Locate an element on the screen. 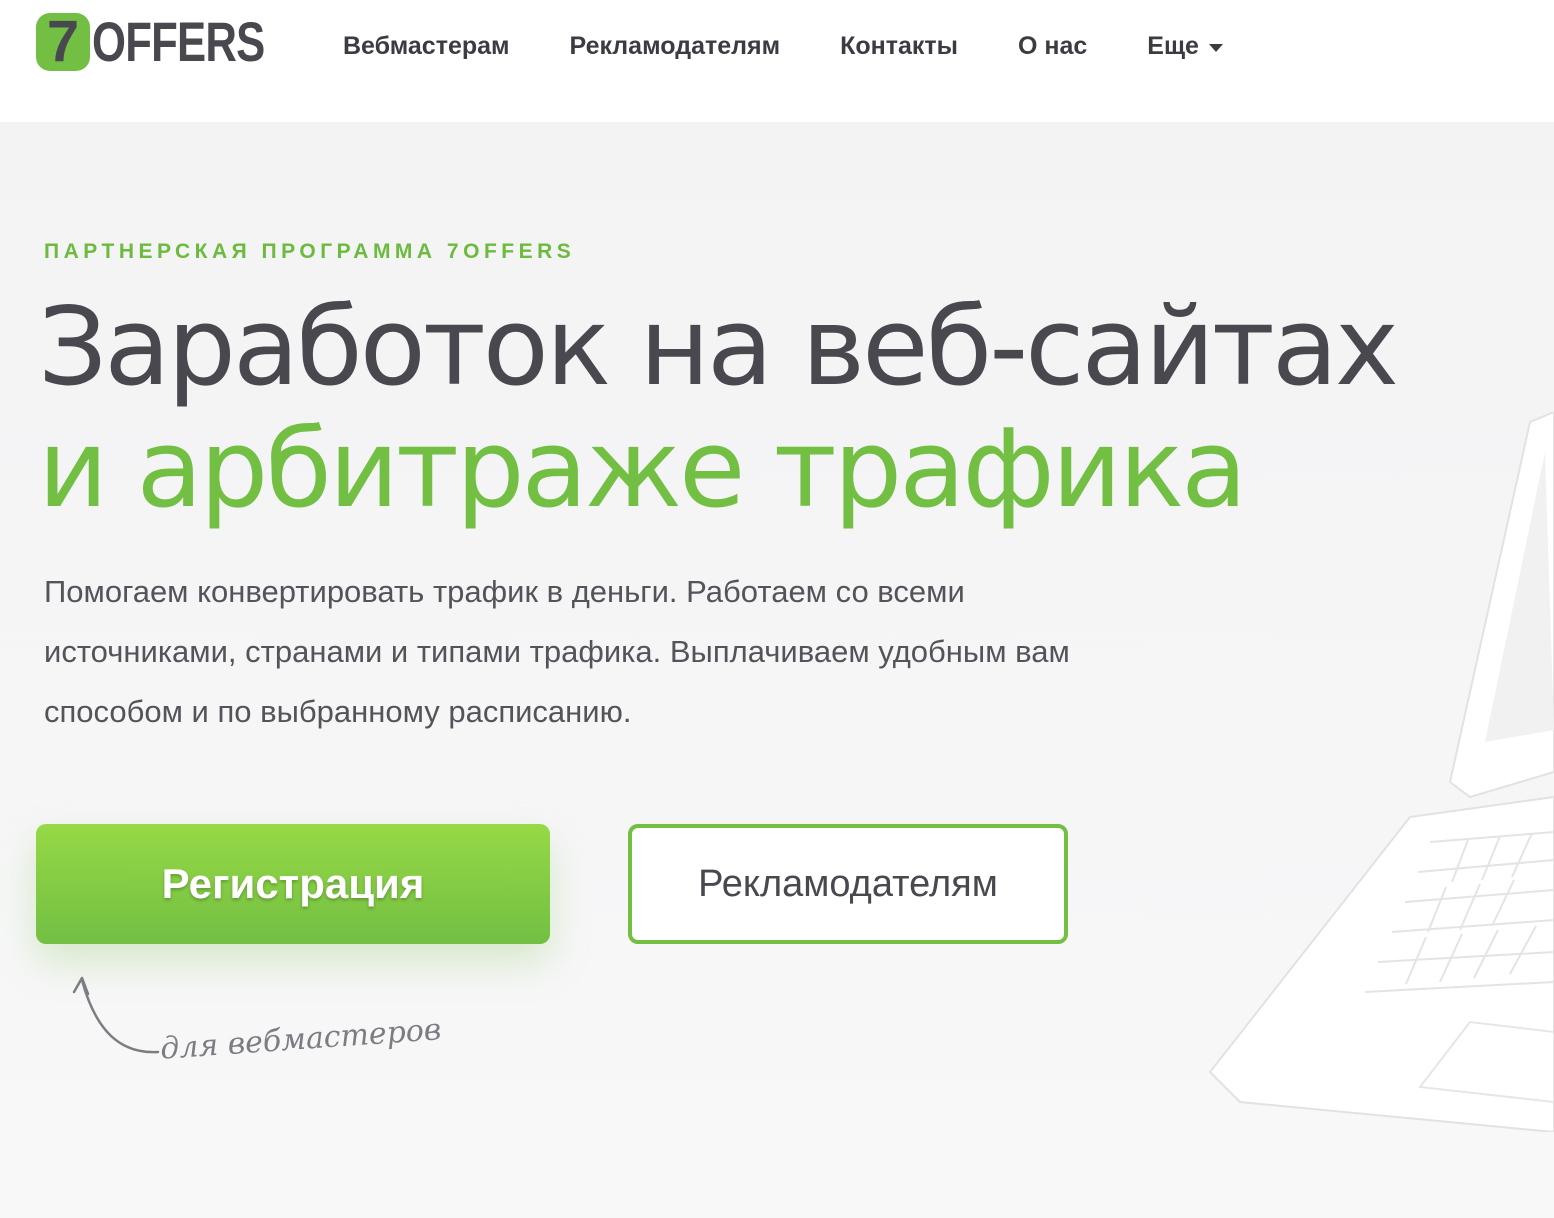 This screenshot has width=1554, height=1218. nav-item-about: О нас is located at coordinates (1052, 46).